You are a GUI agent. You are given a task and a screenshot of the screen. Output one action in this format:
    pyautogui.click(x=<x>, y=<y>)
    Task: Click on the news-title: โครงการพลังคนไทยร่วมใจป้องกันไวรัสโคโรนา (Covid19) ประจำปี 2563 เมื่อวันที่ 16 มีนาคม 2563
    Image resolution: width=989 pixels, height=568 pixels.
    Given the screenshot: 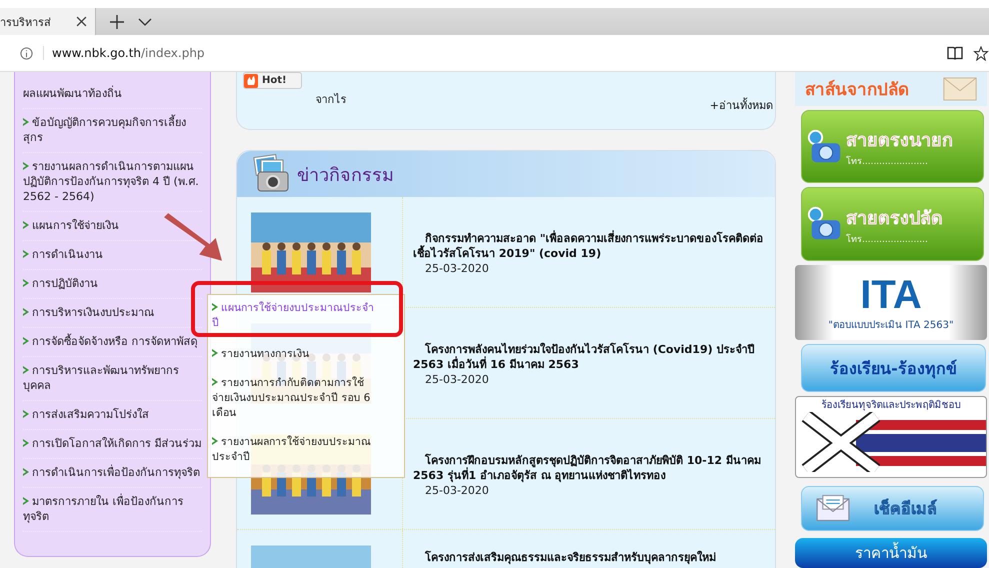 What is the action you would take?
    pyautogui.click(x=592, y=357)
    